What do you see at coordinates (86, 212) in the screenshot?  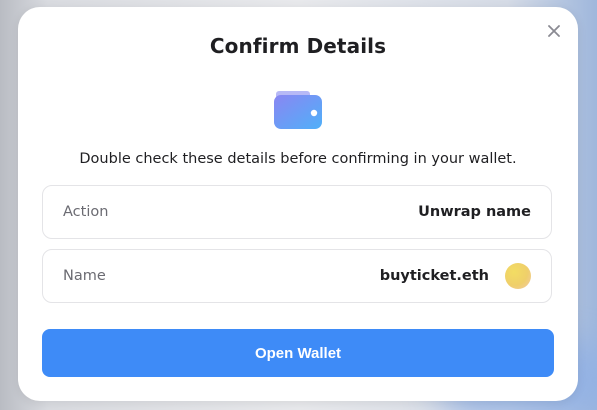 I see `detail-label: Action` at bounding box center [86, 212].